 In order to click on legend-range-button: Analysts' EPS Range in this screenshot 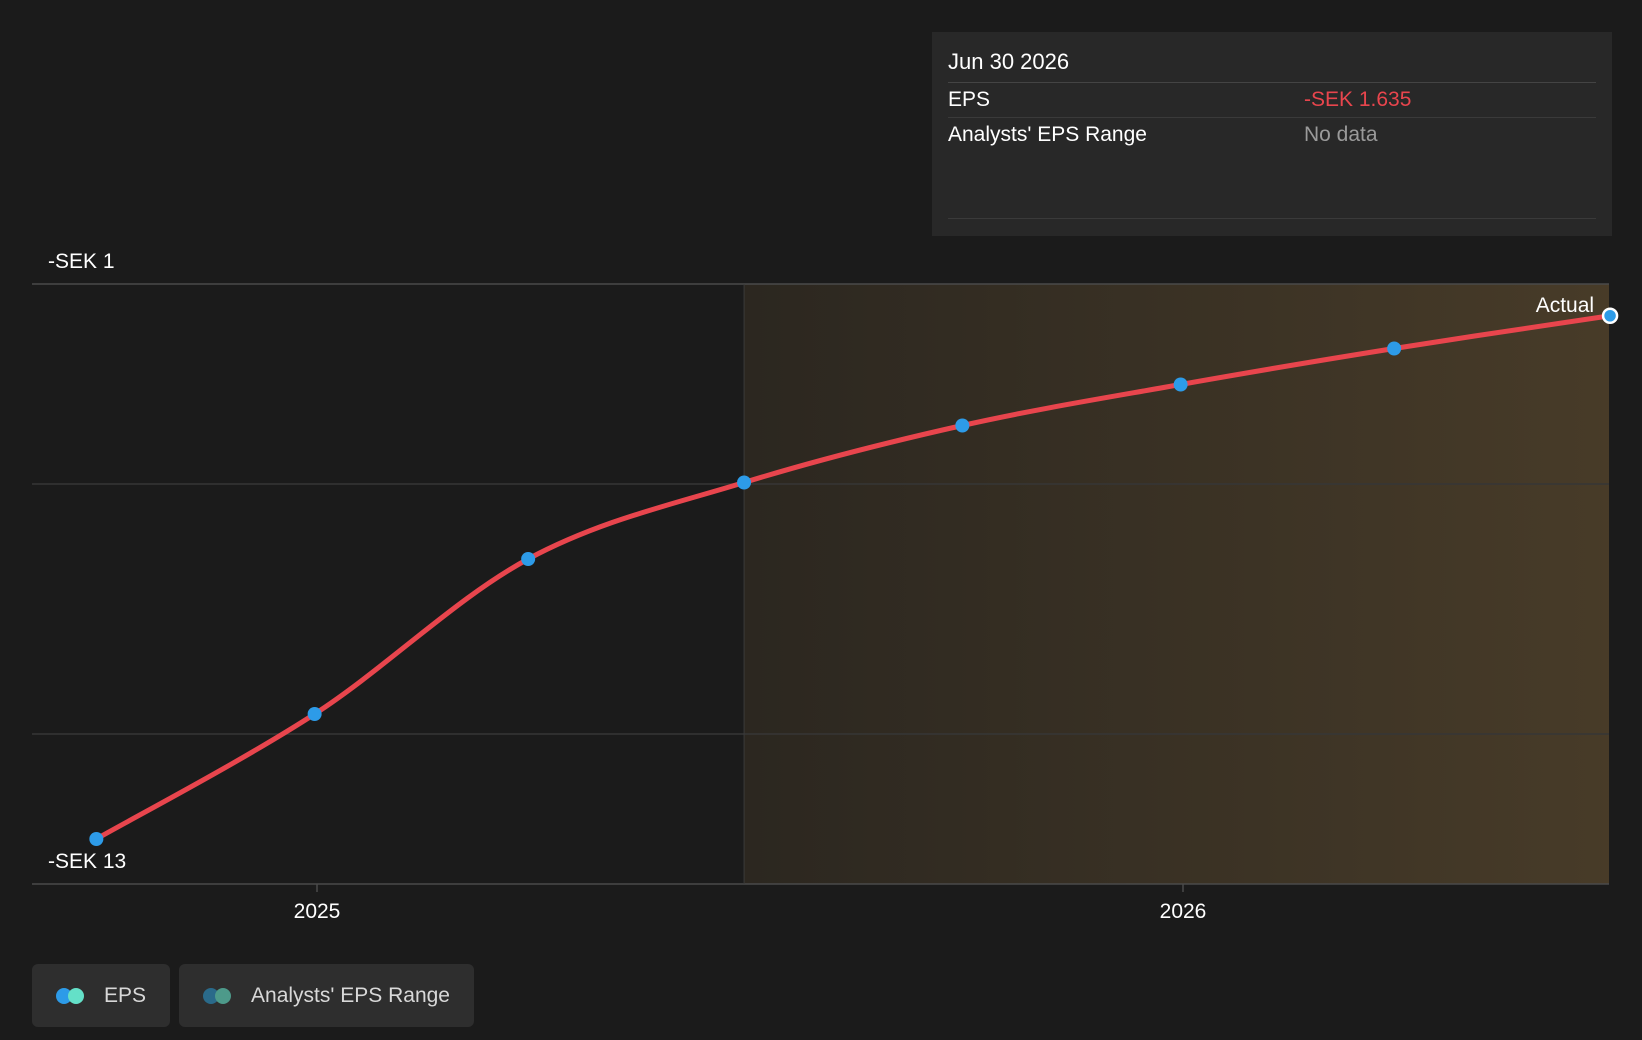, I will do `click(326, 995)`.